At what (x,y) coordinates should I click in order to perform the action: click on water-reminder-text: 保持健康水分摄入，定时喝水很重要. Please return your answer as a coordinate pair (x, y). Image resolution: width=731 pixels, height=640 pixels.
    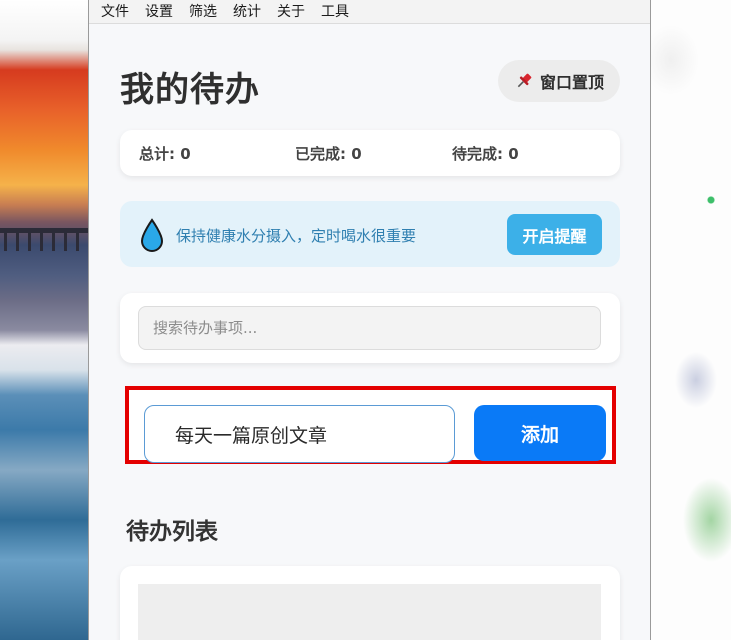
    Looking at the image, I should click on (296, 236).